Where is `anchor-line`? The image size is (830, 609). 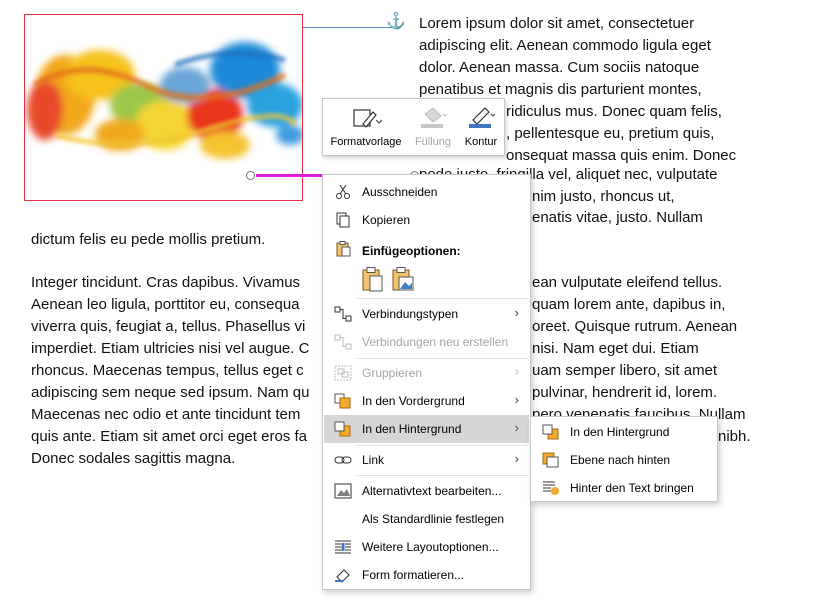
anchor-line is located at coordinates (348, 27).